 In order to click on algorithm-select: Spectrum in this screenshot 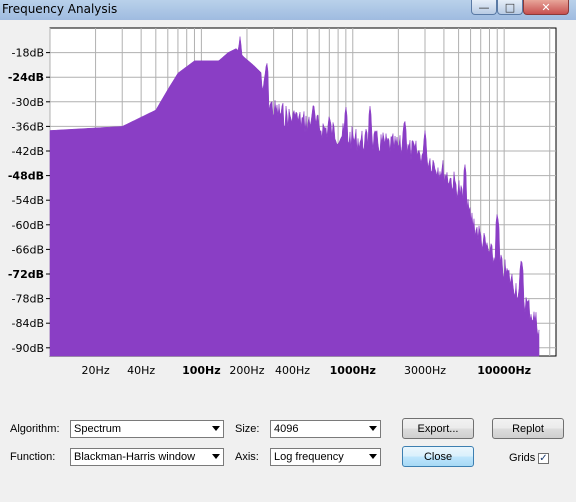, I will do `click(147, 429)`.